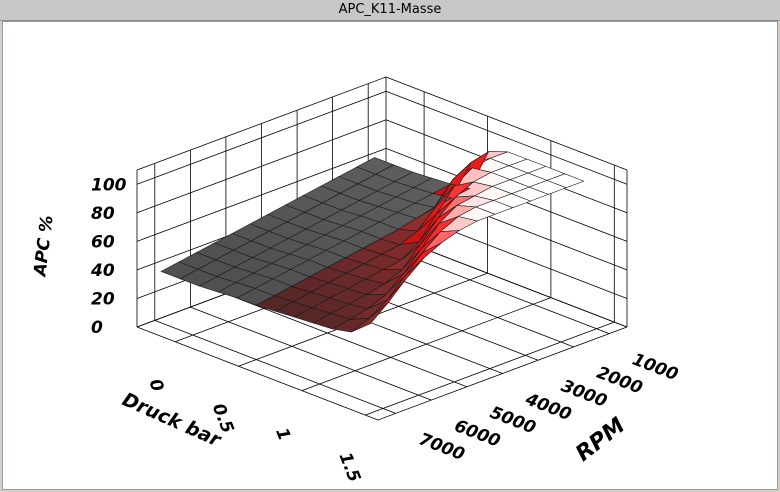 The width and height of the screenshot is (780, 492). I want to click on rpm-axis-title: RPM, so click(600, 440).